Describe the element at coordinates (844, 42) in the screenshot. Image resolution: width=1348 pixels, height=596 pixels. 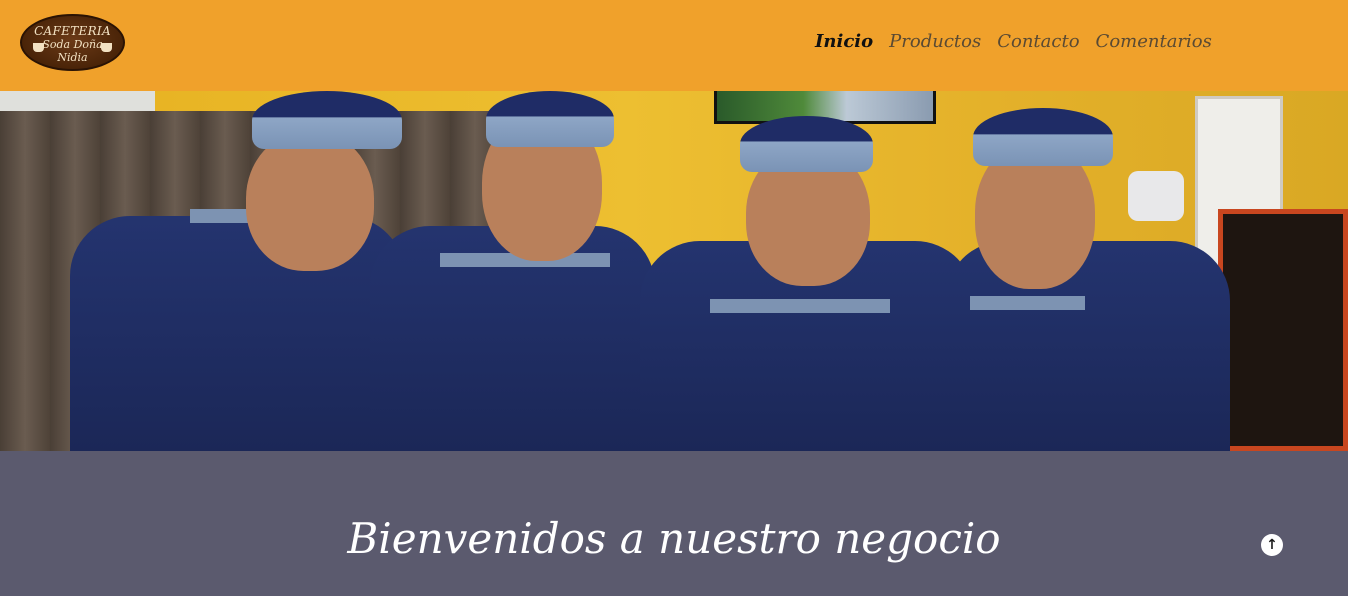
I see `nav-link-inicio: Inicio` at that location.